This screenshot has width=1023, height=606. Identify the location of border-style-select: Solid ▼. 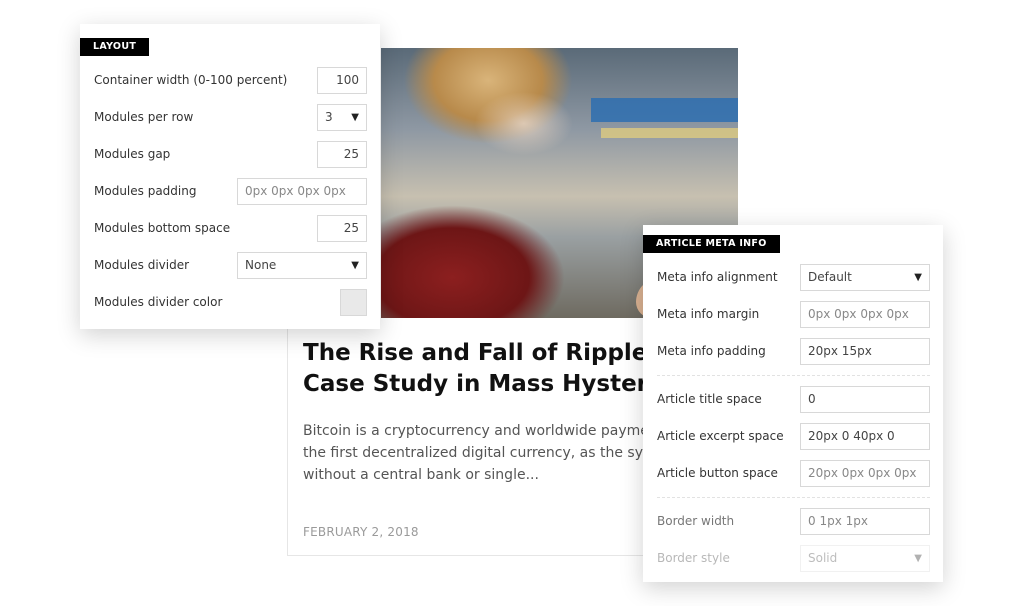
(865, 558).